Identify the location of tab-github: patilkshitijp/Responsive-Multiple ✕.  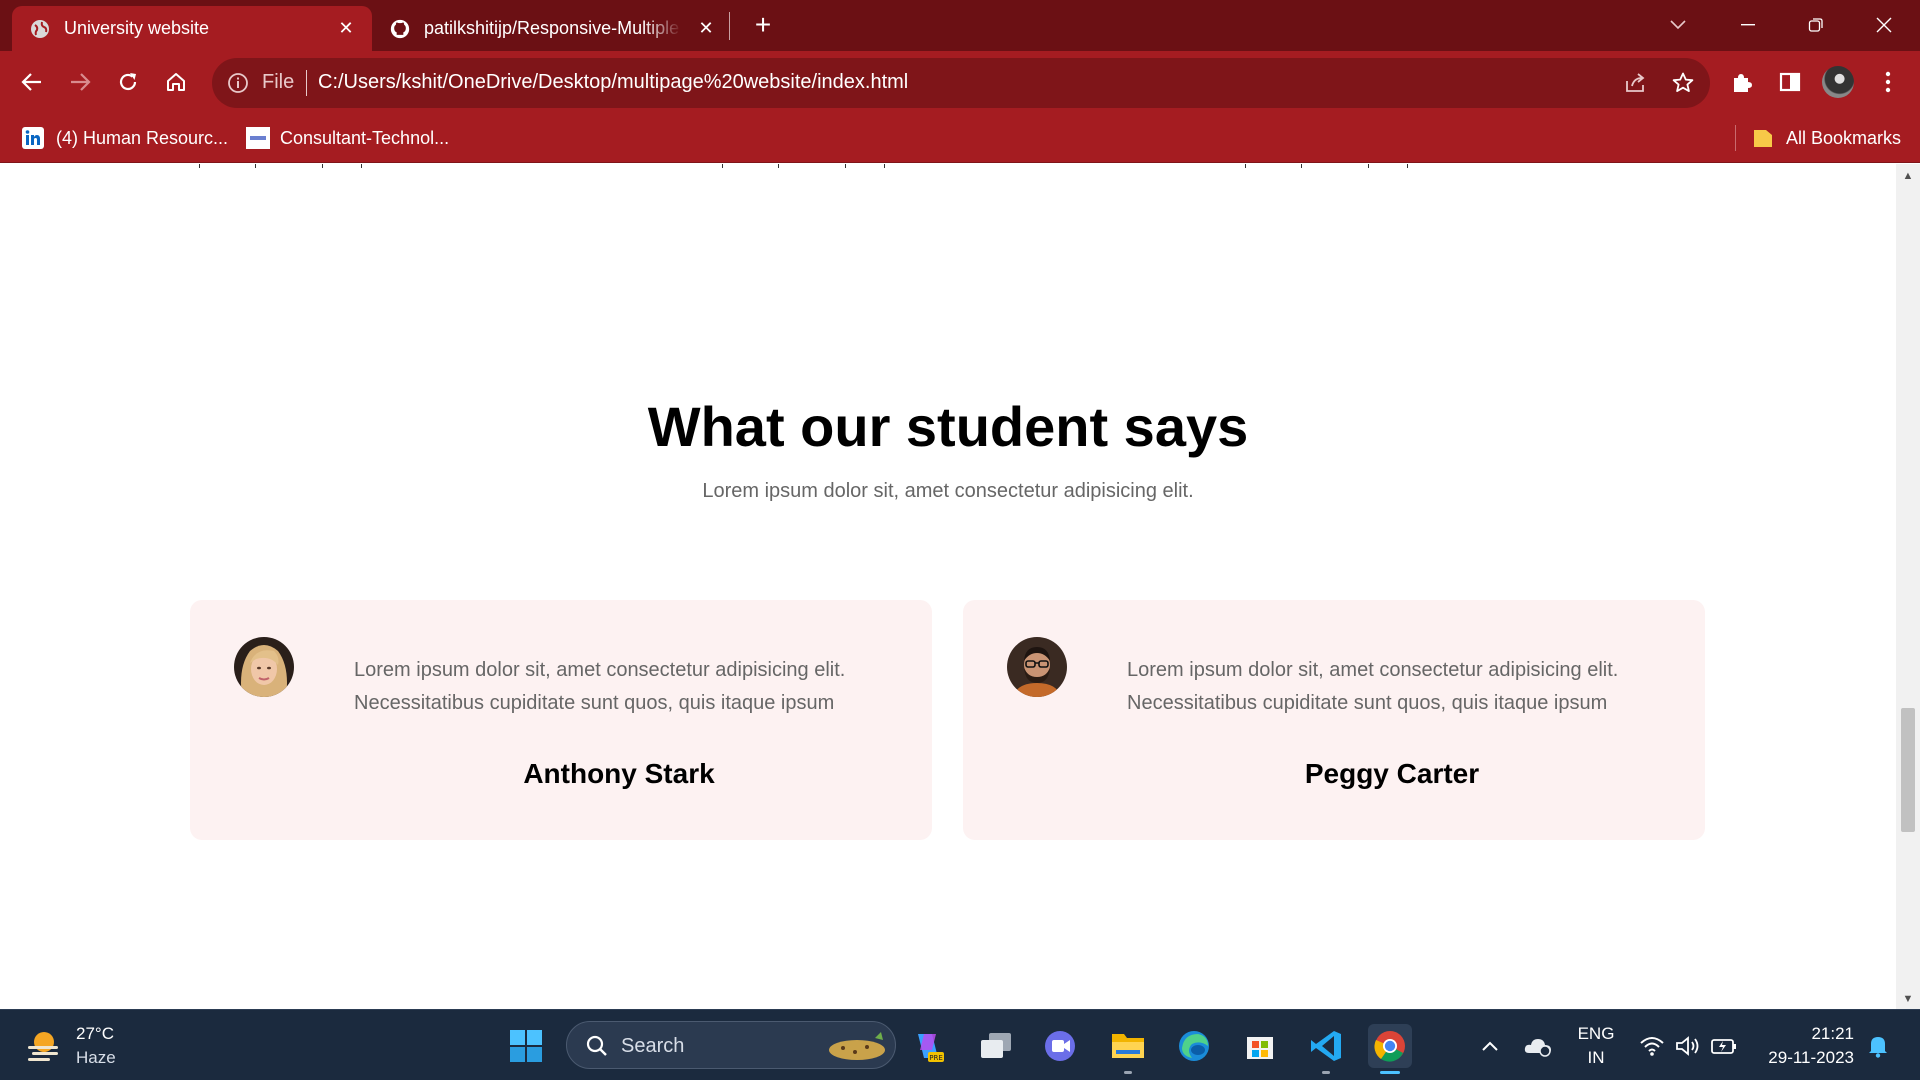
(552, 28).